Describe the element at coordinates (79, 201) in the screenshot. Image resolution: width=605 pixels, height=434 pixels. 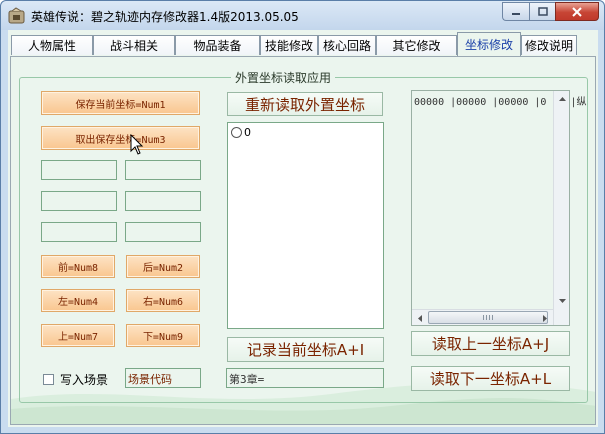
I see `coordinate-y-field` at that location.